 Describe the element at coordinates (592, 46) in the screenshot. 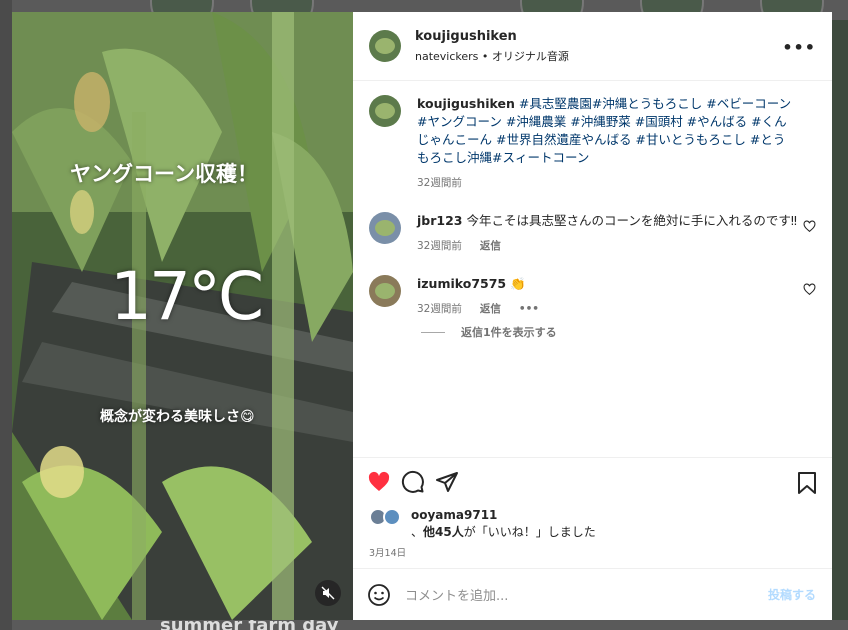

I see `post-header: koujigushiken natevickers • オリジナル音源 •••` at that location.